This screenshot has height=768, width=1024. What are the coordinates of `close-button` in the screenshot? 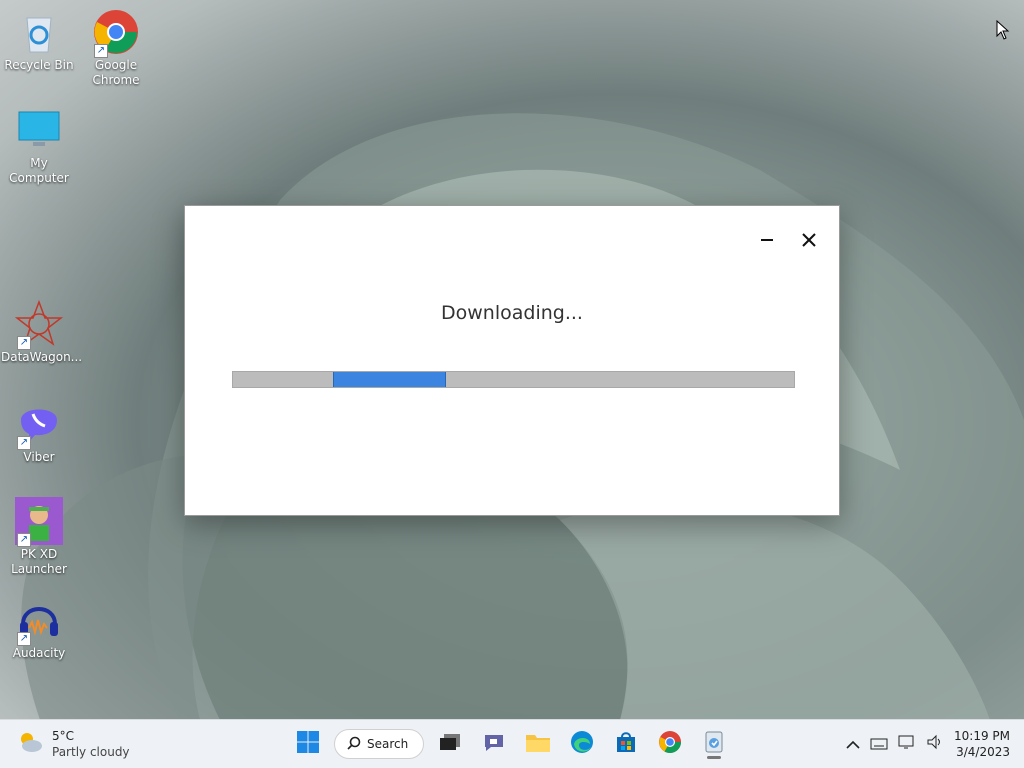 It's located at (809, 240).